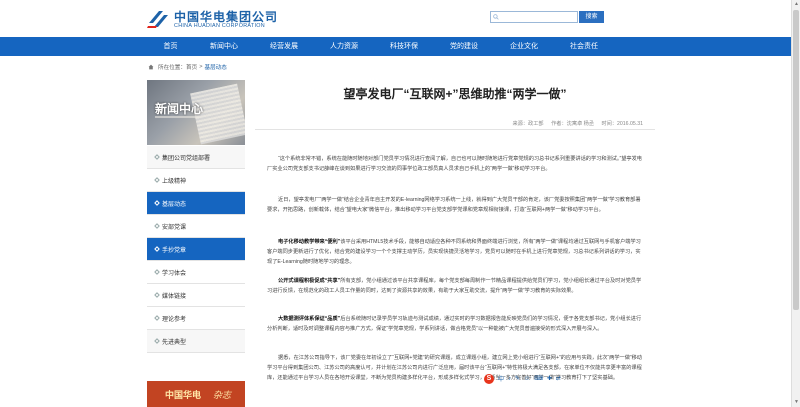 The height and width of the screenshot is (407, 800). I want to click on company-logo: 中国华电集团公司 CHINA HUADIAN CORPORATION, so click(222, 20).